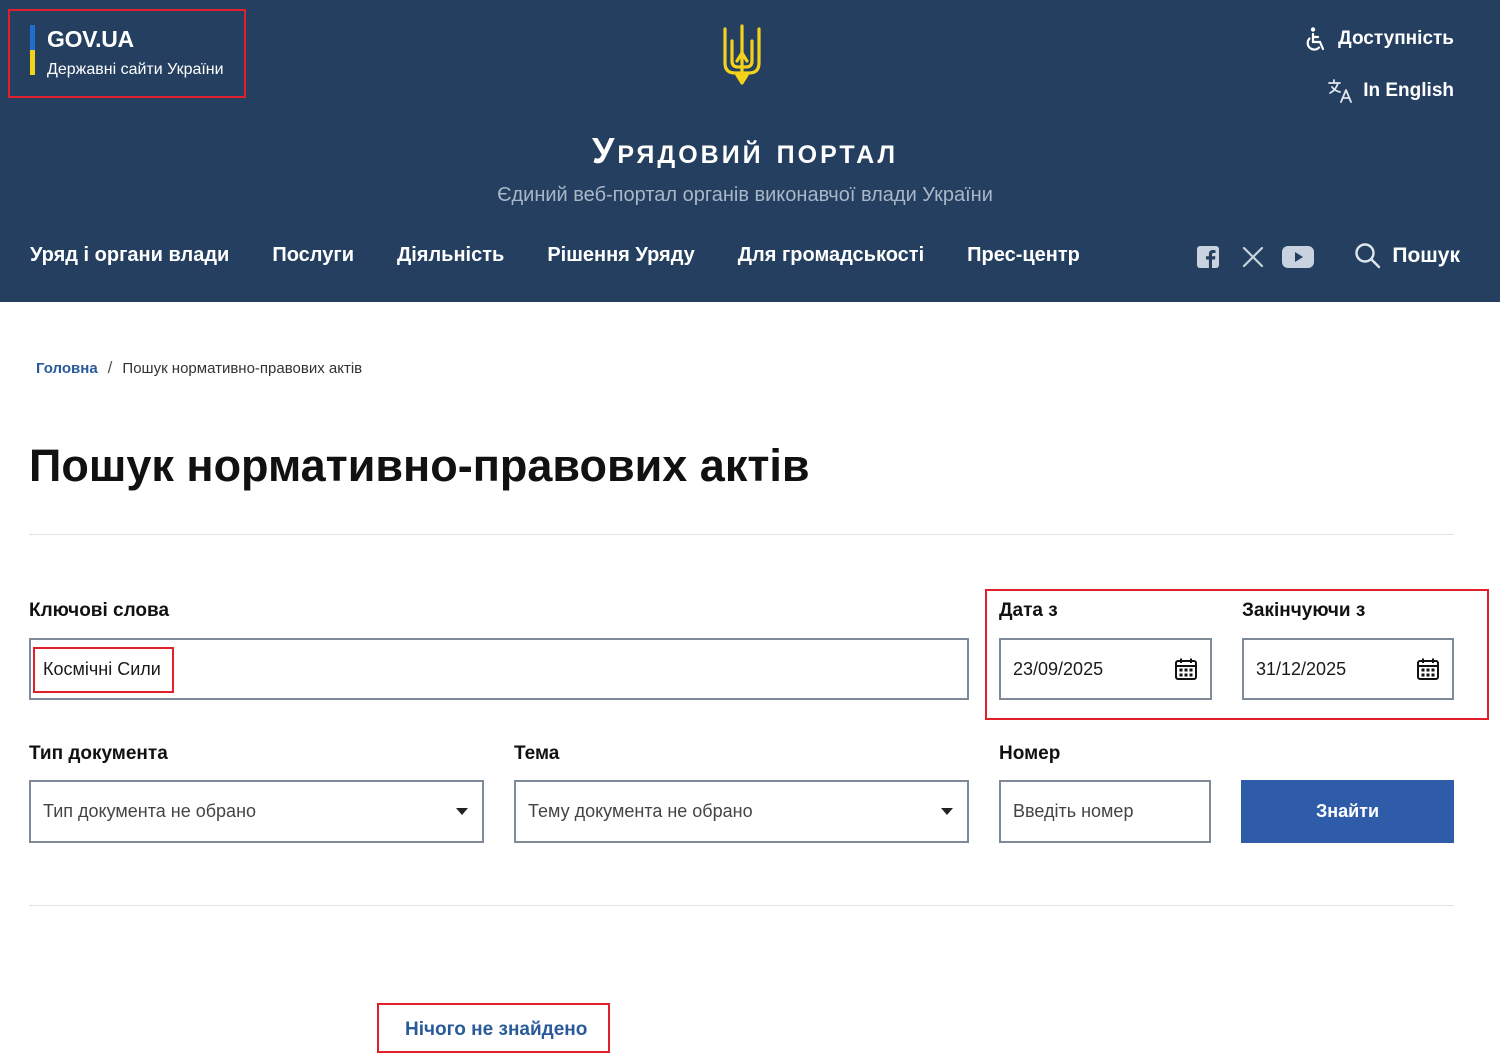  What do you see at coordinates (67, 368) in the screenshot?
I see `breadcrumb-home: Головна` at bounding box center [67, 368].